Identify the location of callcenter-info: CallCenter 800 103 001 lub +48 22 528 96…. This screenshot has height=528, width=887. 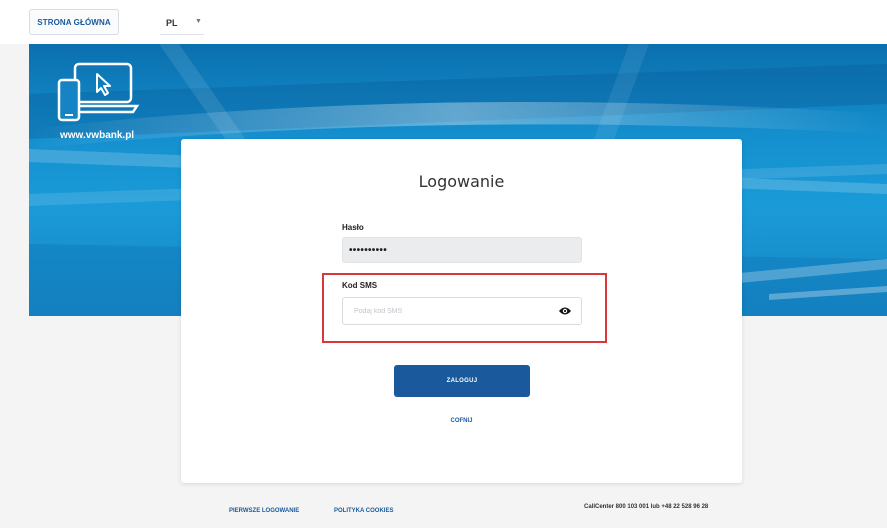
(646, 507).